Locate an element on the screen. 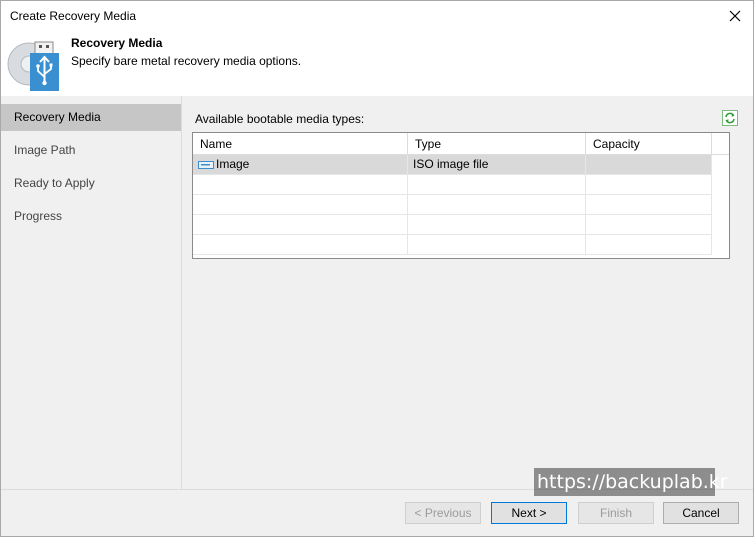  watermark-text: https://backuplab.kr is located at coordinates (631, 482).